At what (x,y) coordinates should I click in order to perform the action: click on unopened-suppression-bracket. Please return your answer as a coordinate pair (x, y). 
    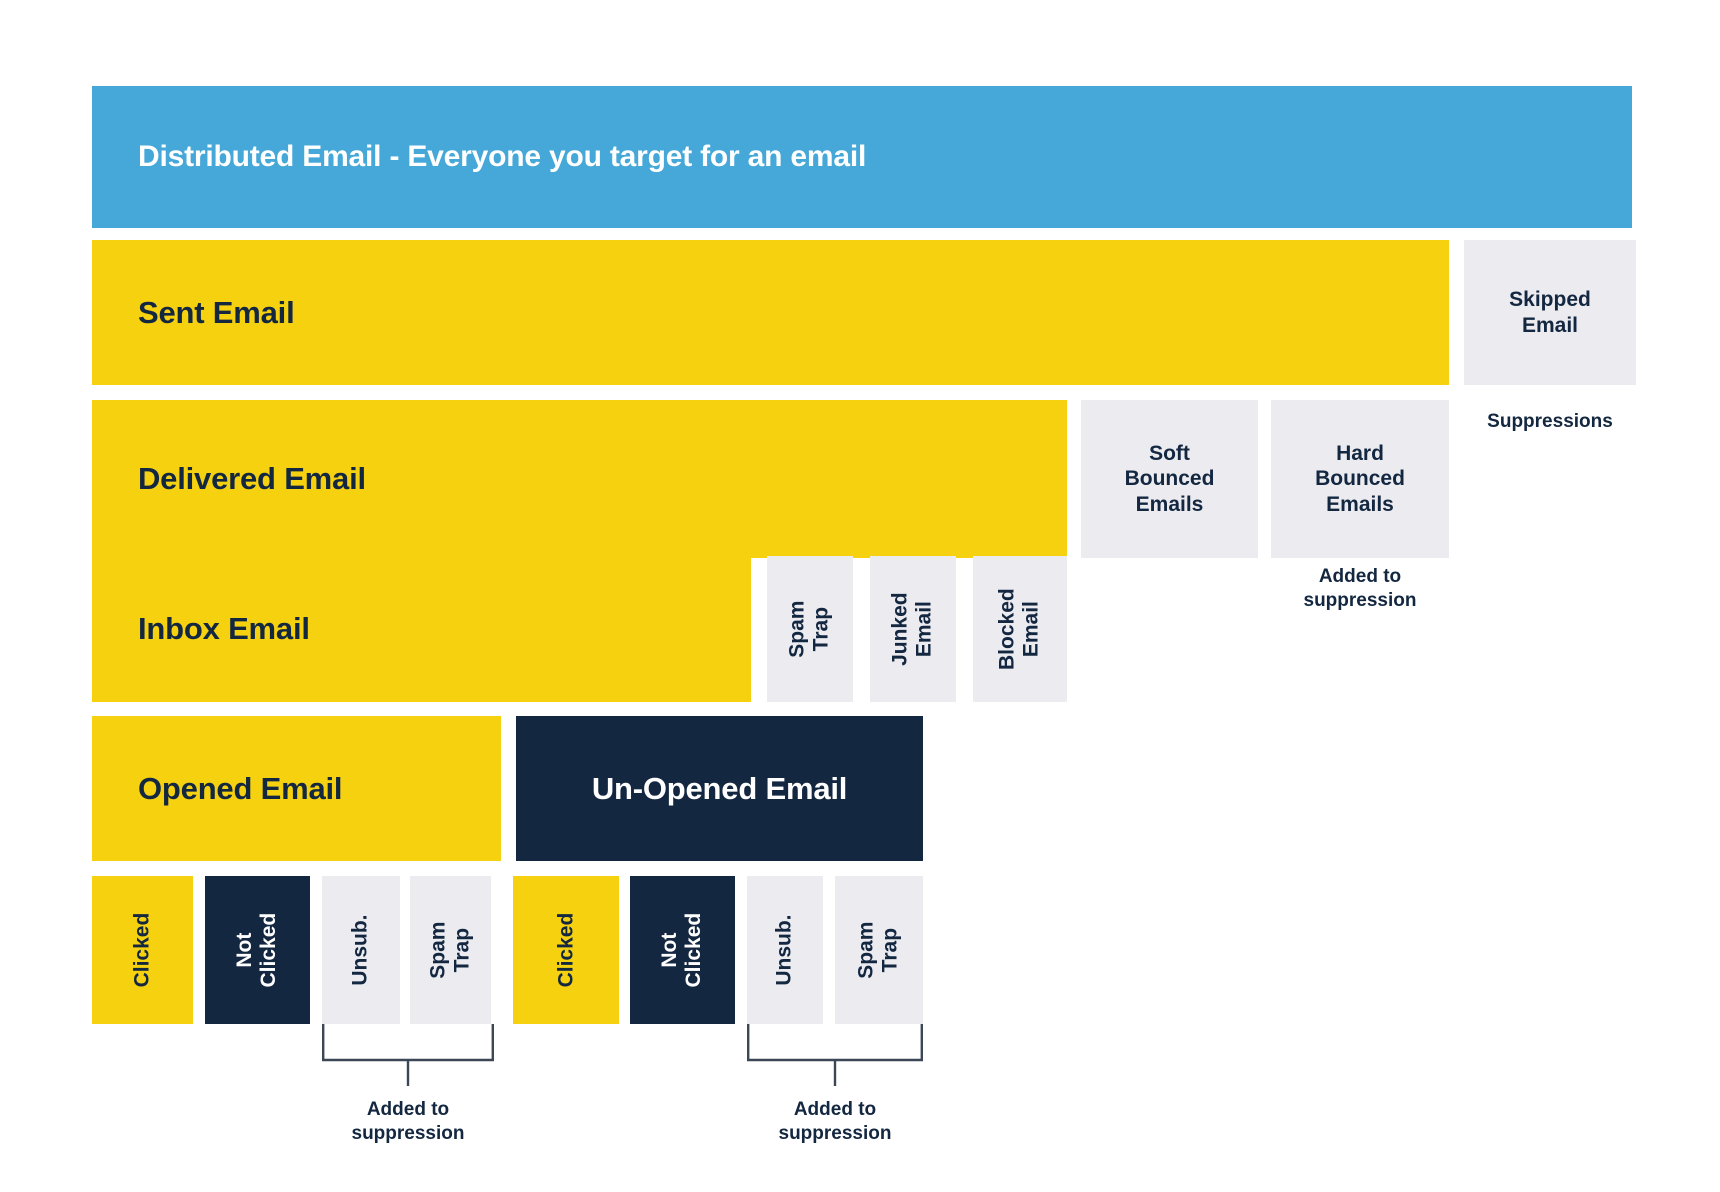
    Looking at the image, I should click on (835, 1055).